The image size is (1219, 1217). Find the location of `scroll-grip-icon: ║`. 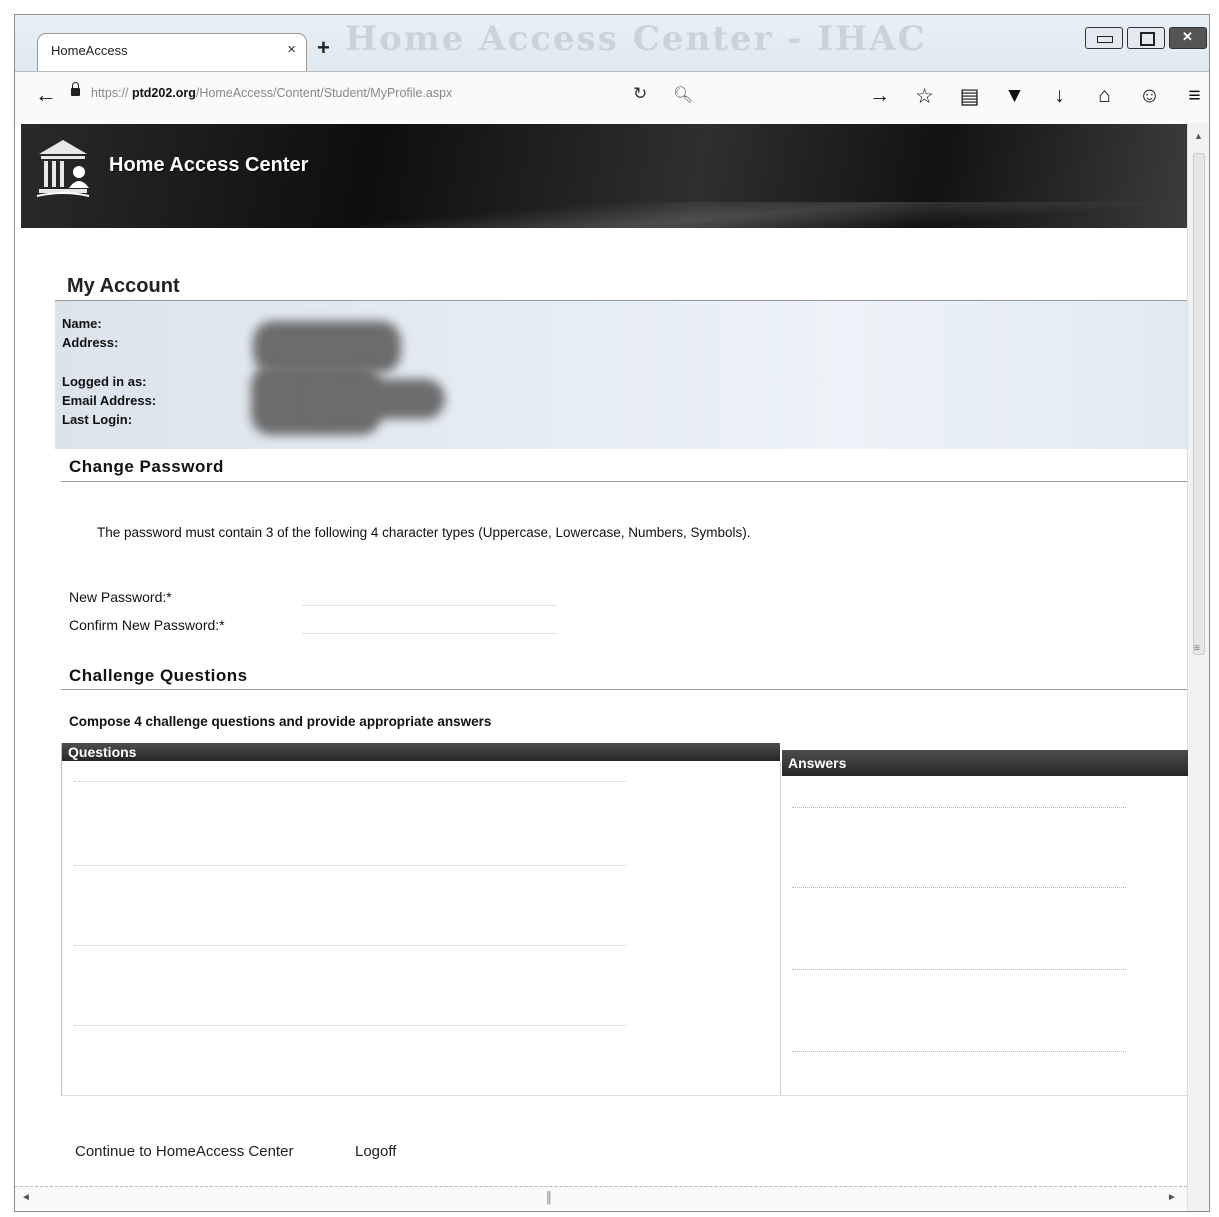

scroll-grip-icon: ║ is located at coordinates (549, 1198).